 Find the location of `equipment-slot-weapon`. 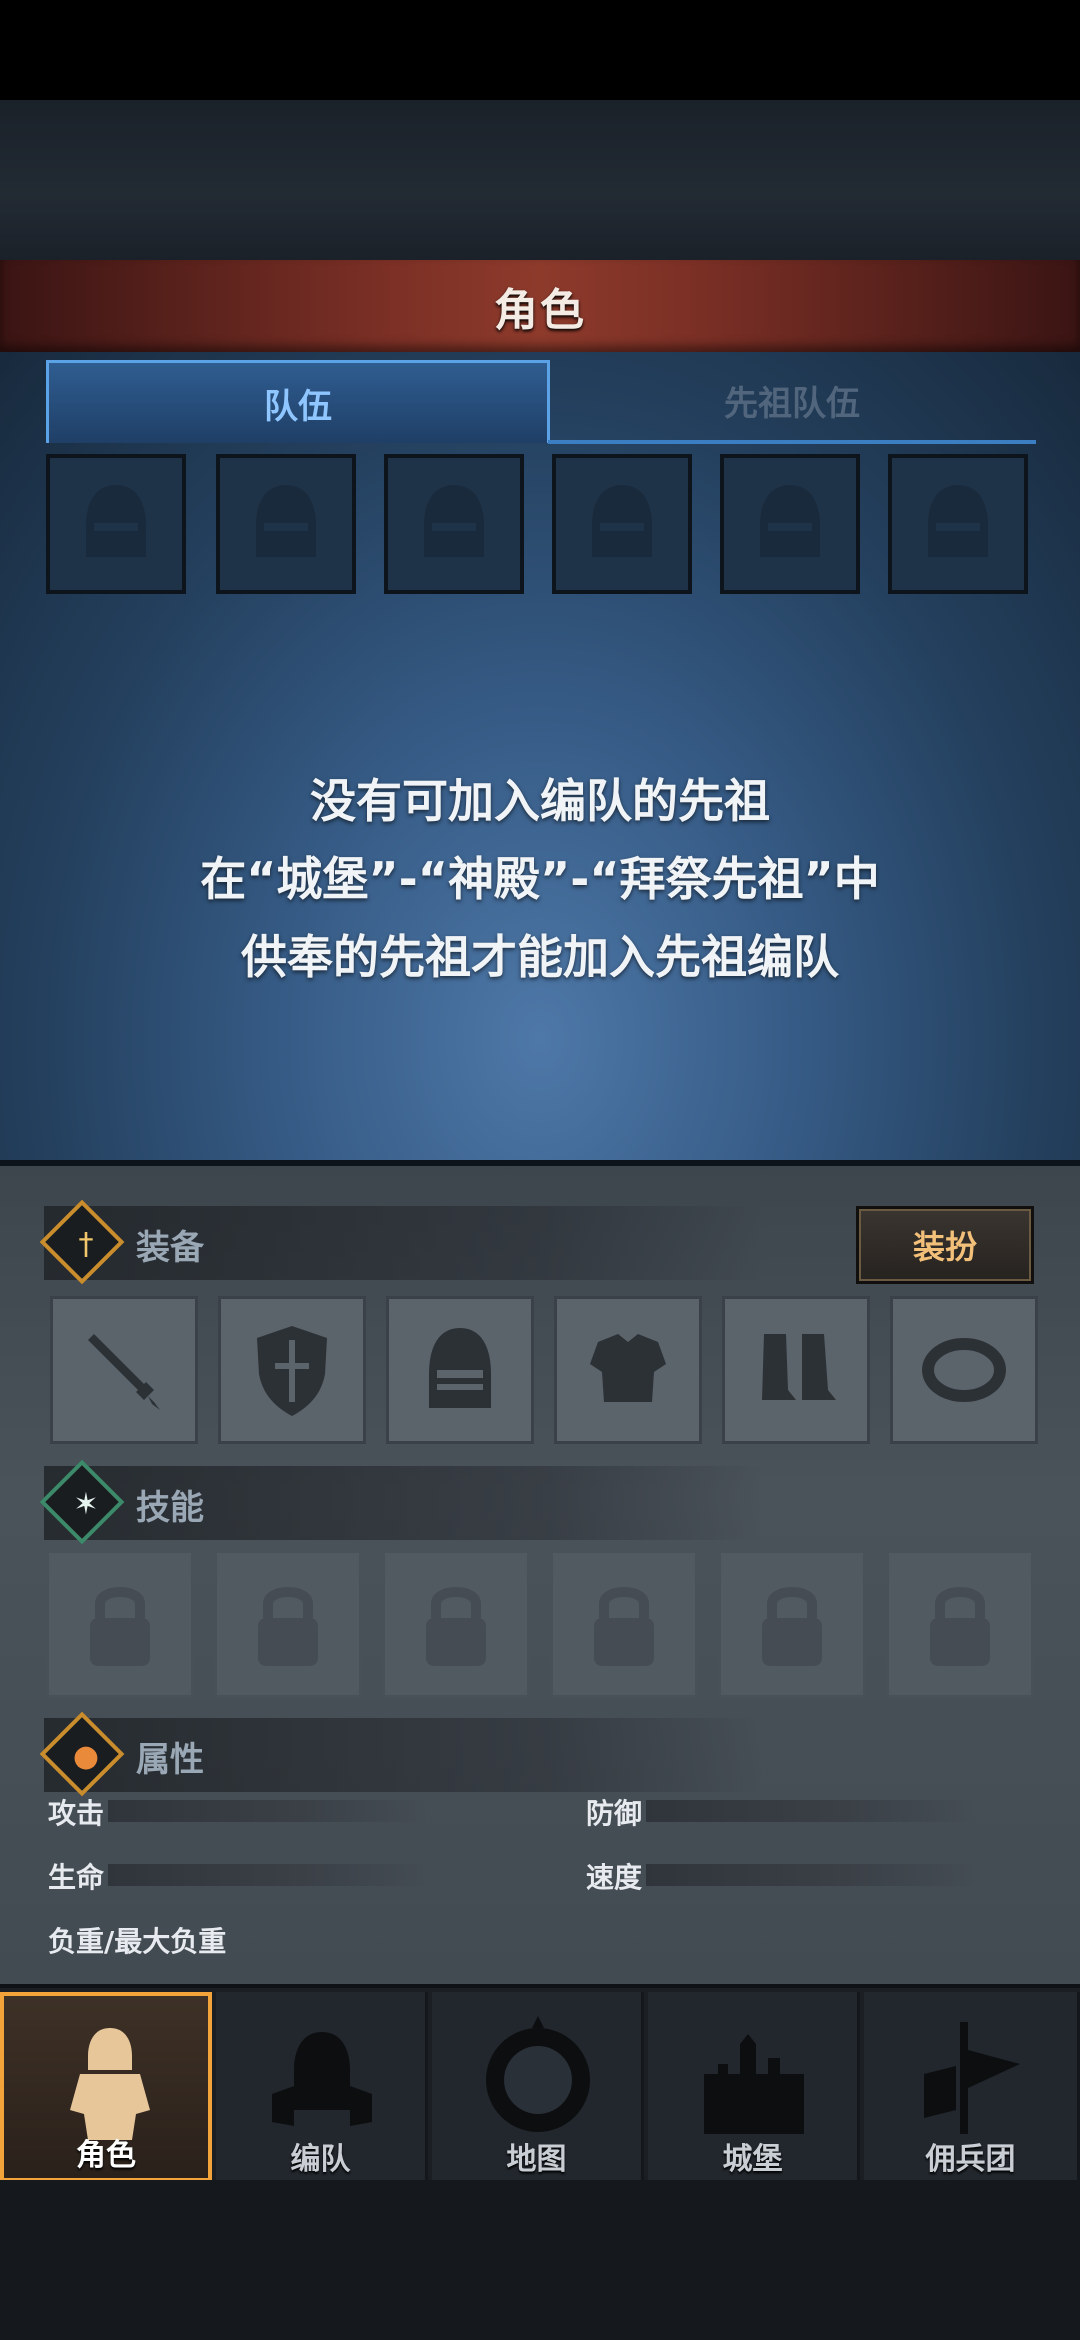

equipment-slot-weapon is located at coordinates (124, 1370).